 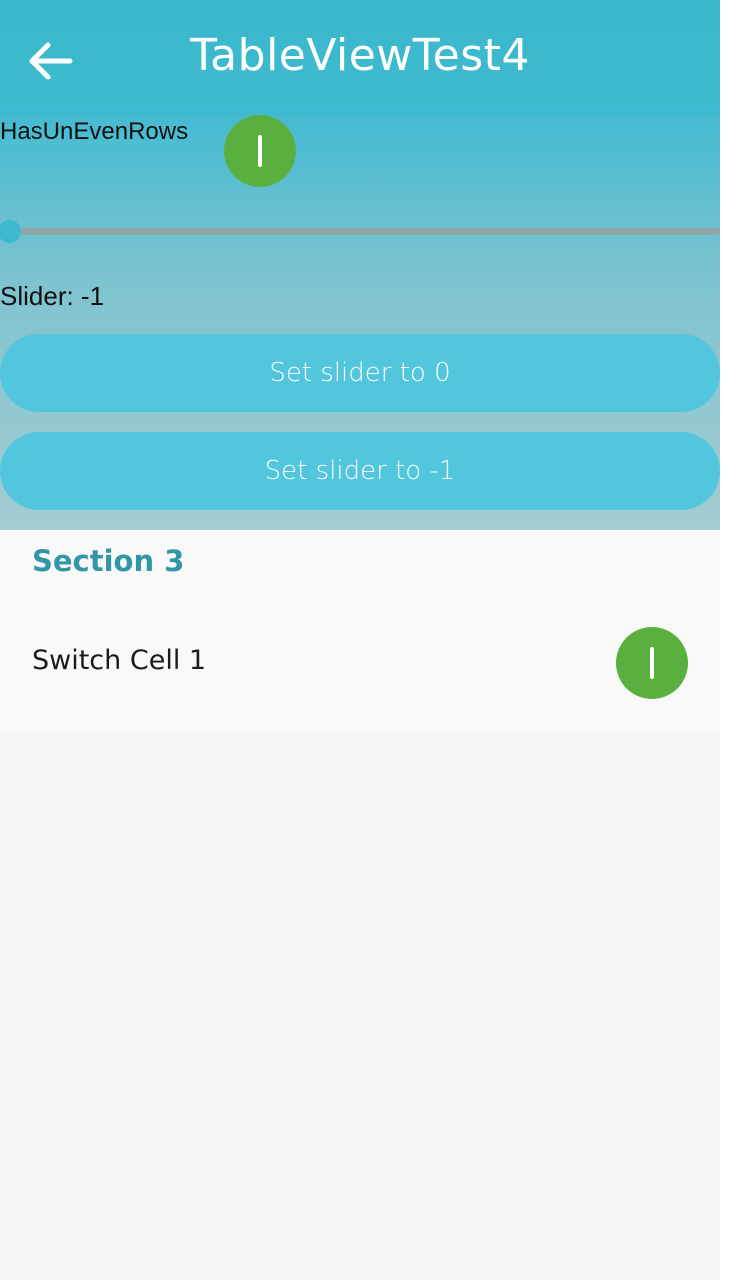 What do you see at coordinates (360, 662) in the screenshot?
I see `switch-cell: Switch Cell 1` at bounding box center [360, 662].